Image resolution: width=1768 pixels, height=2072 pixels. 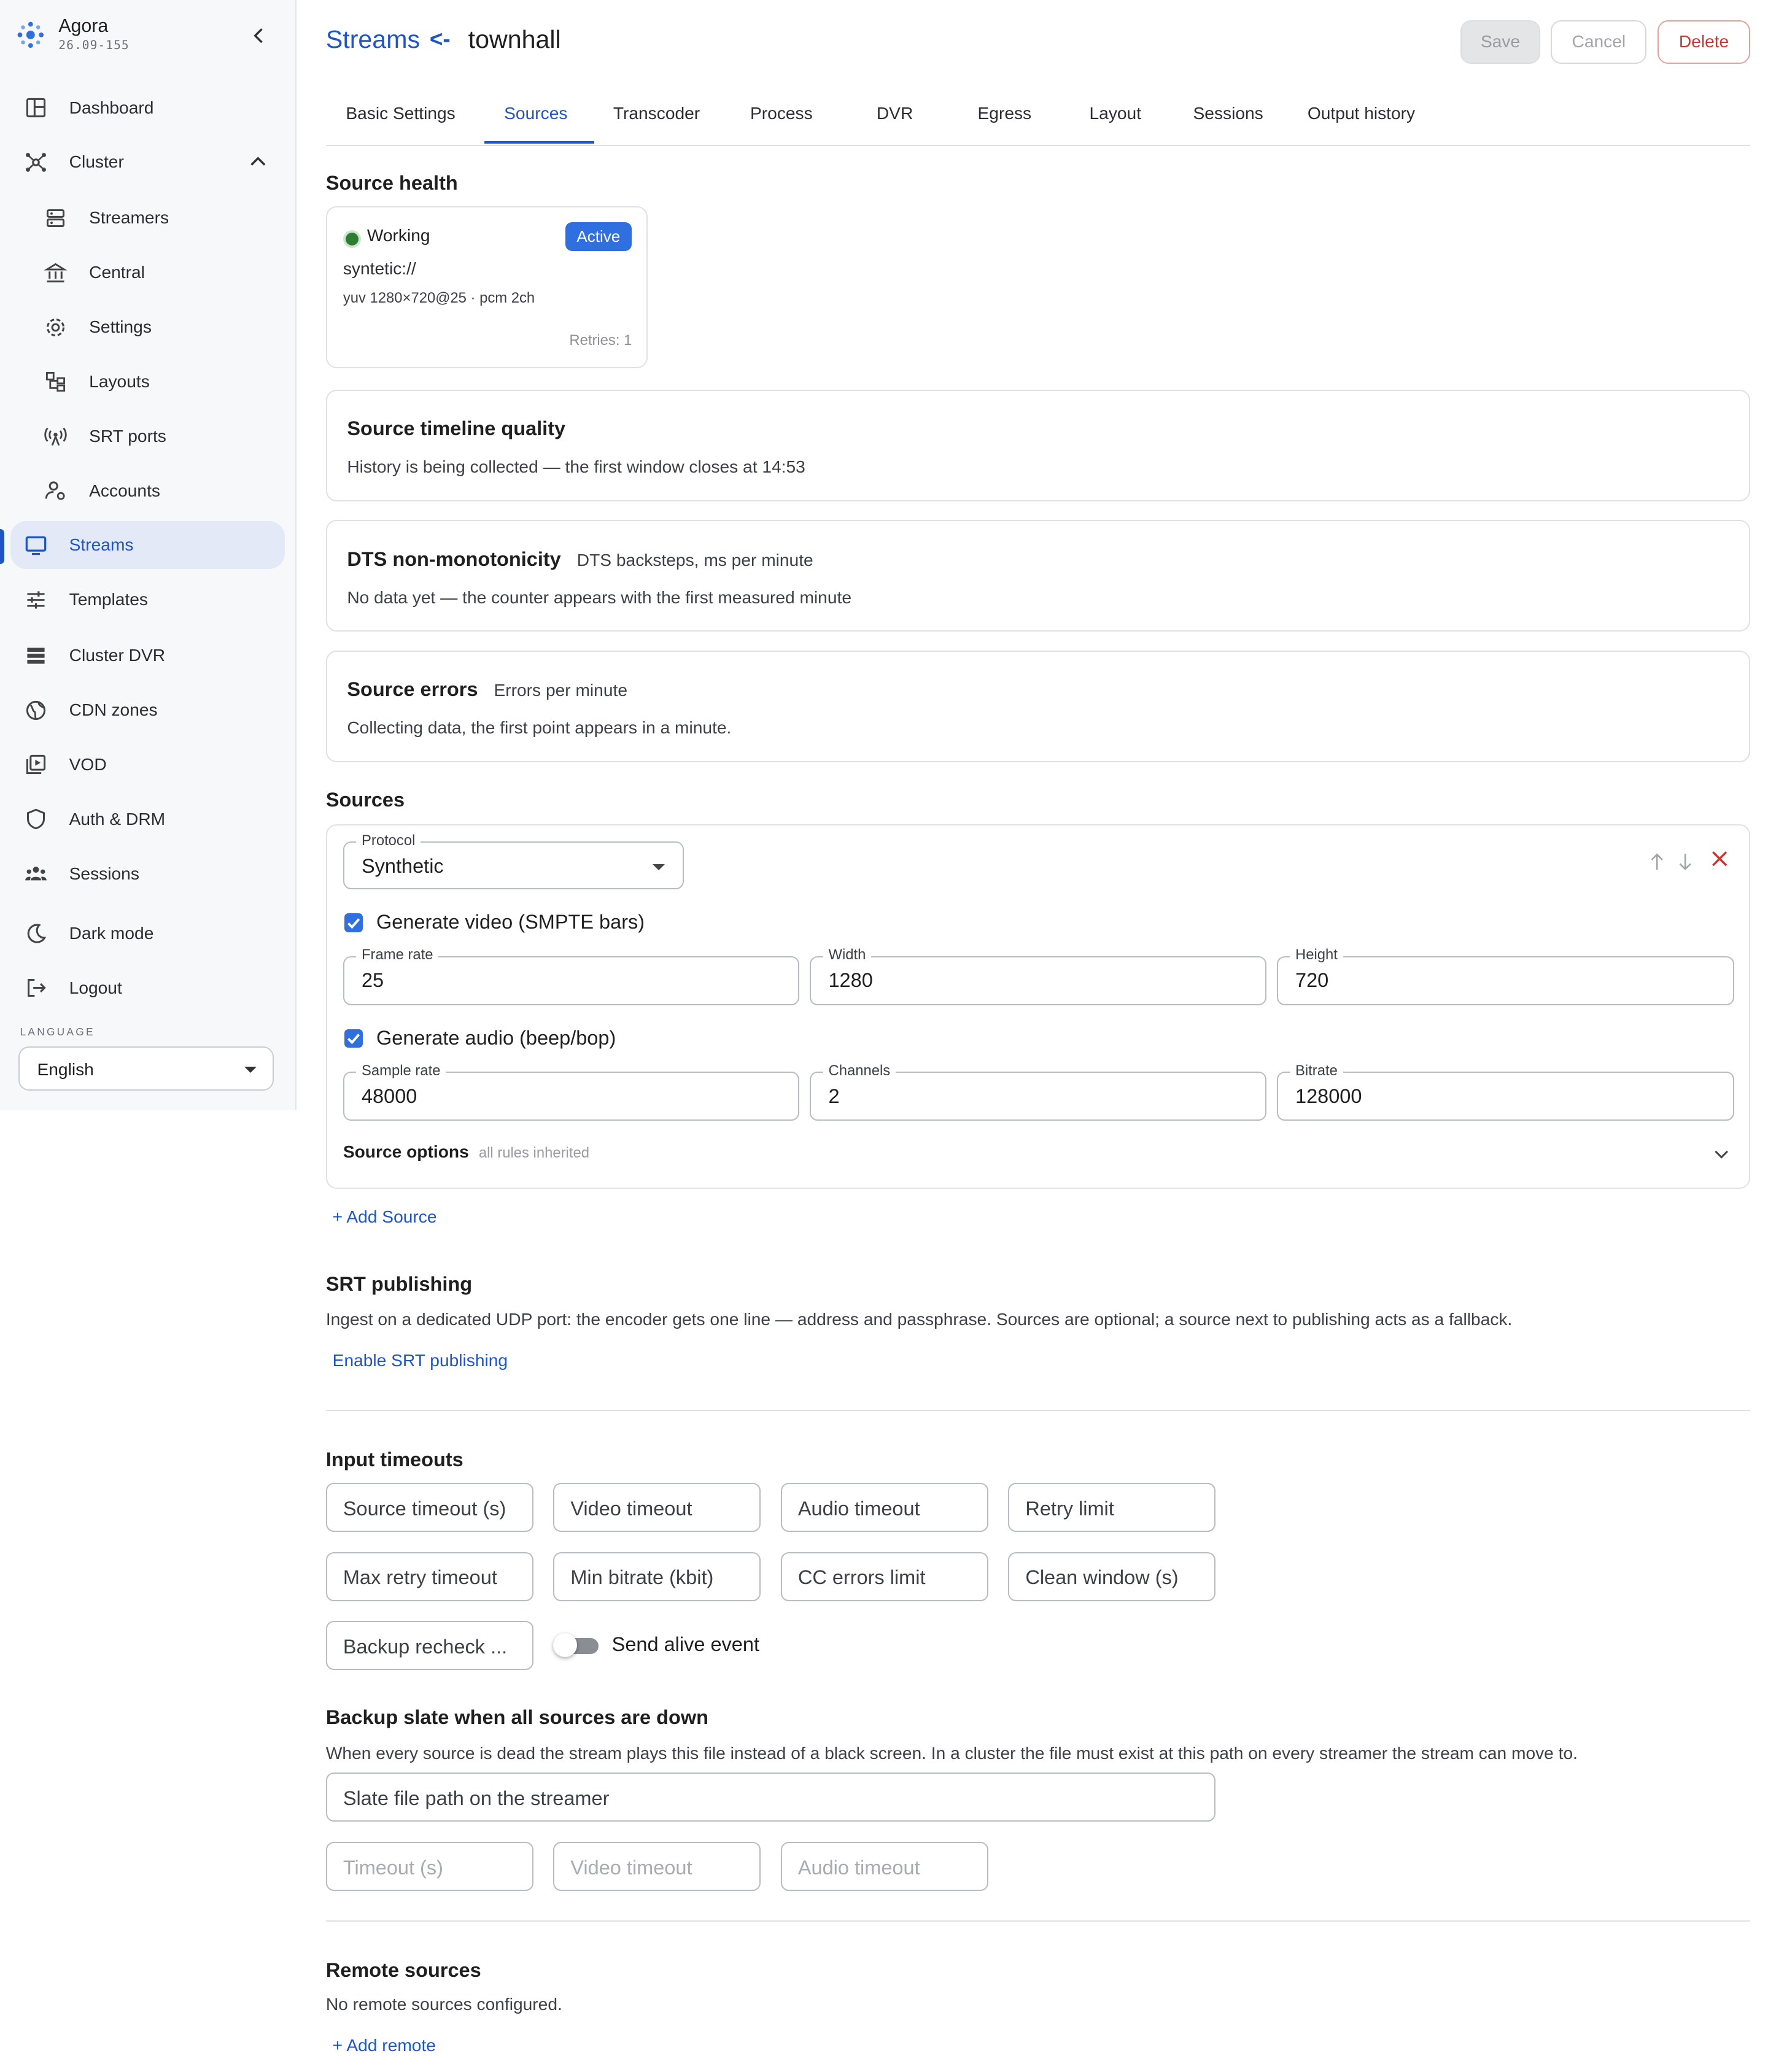 What do you see at coordinates (439, 298) in the screenshot?
I see `source-format: yuv 1280×720@25 · pcm 2ch` at bounding box center [439, 298].